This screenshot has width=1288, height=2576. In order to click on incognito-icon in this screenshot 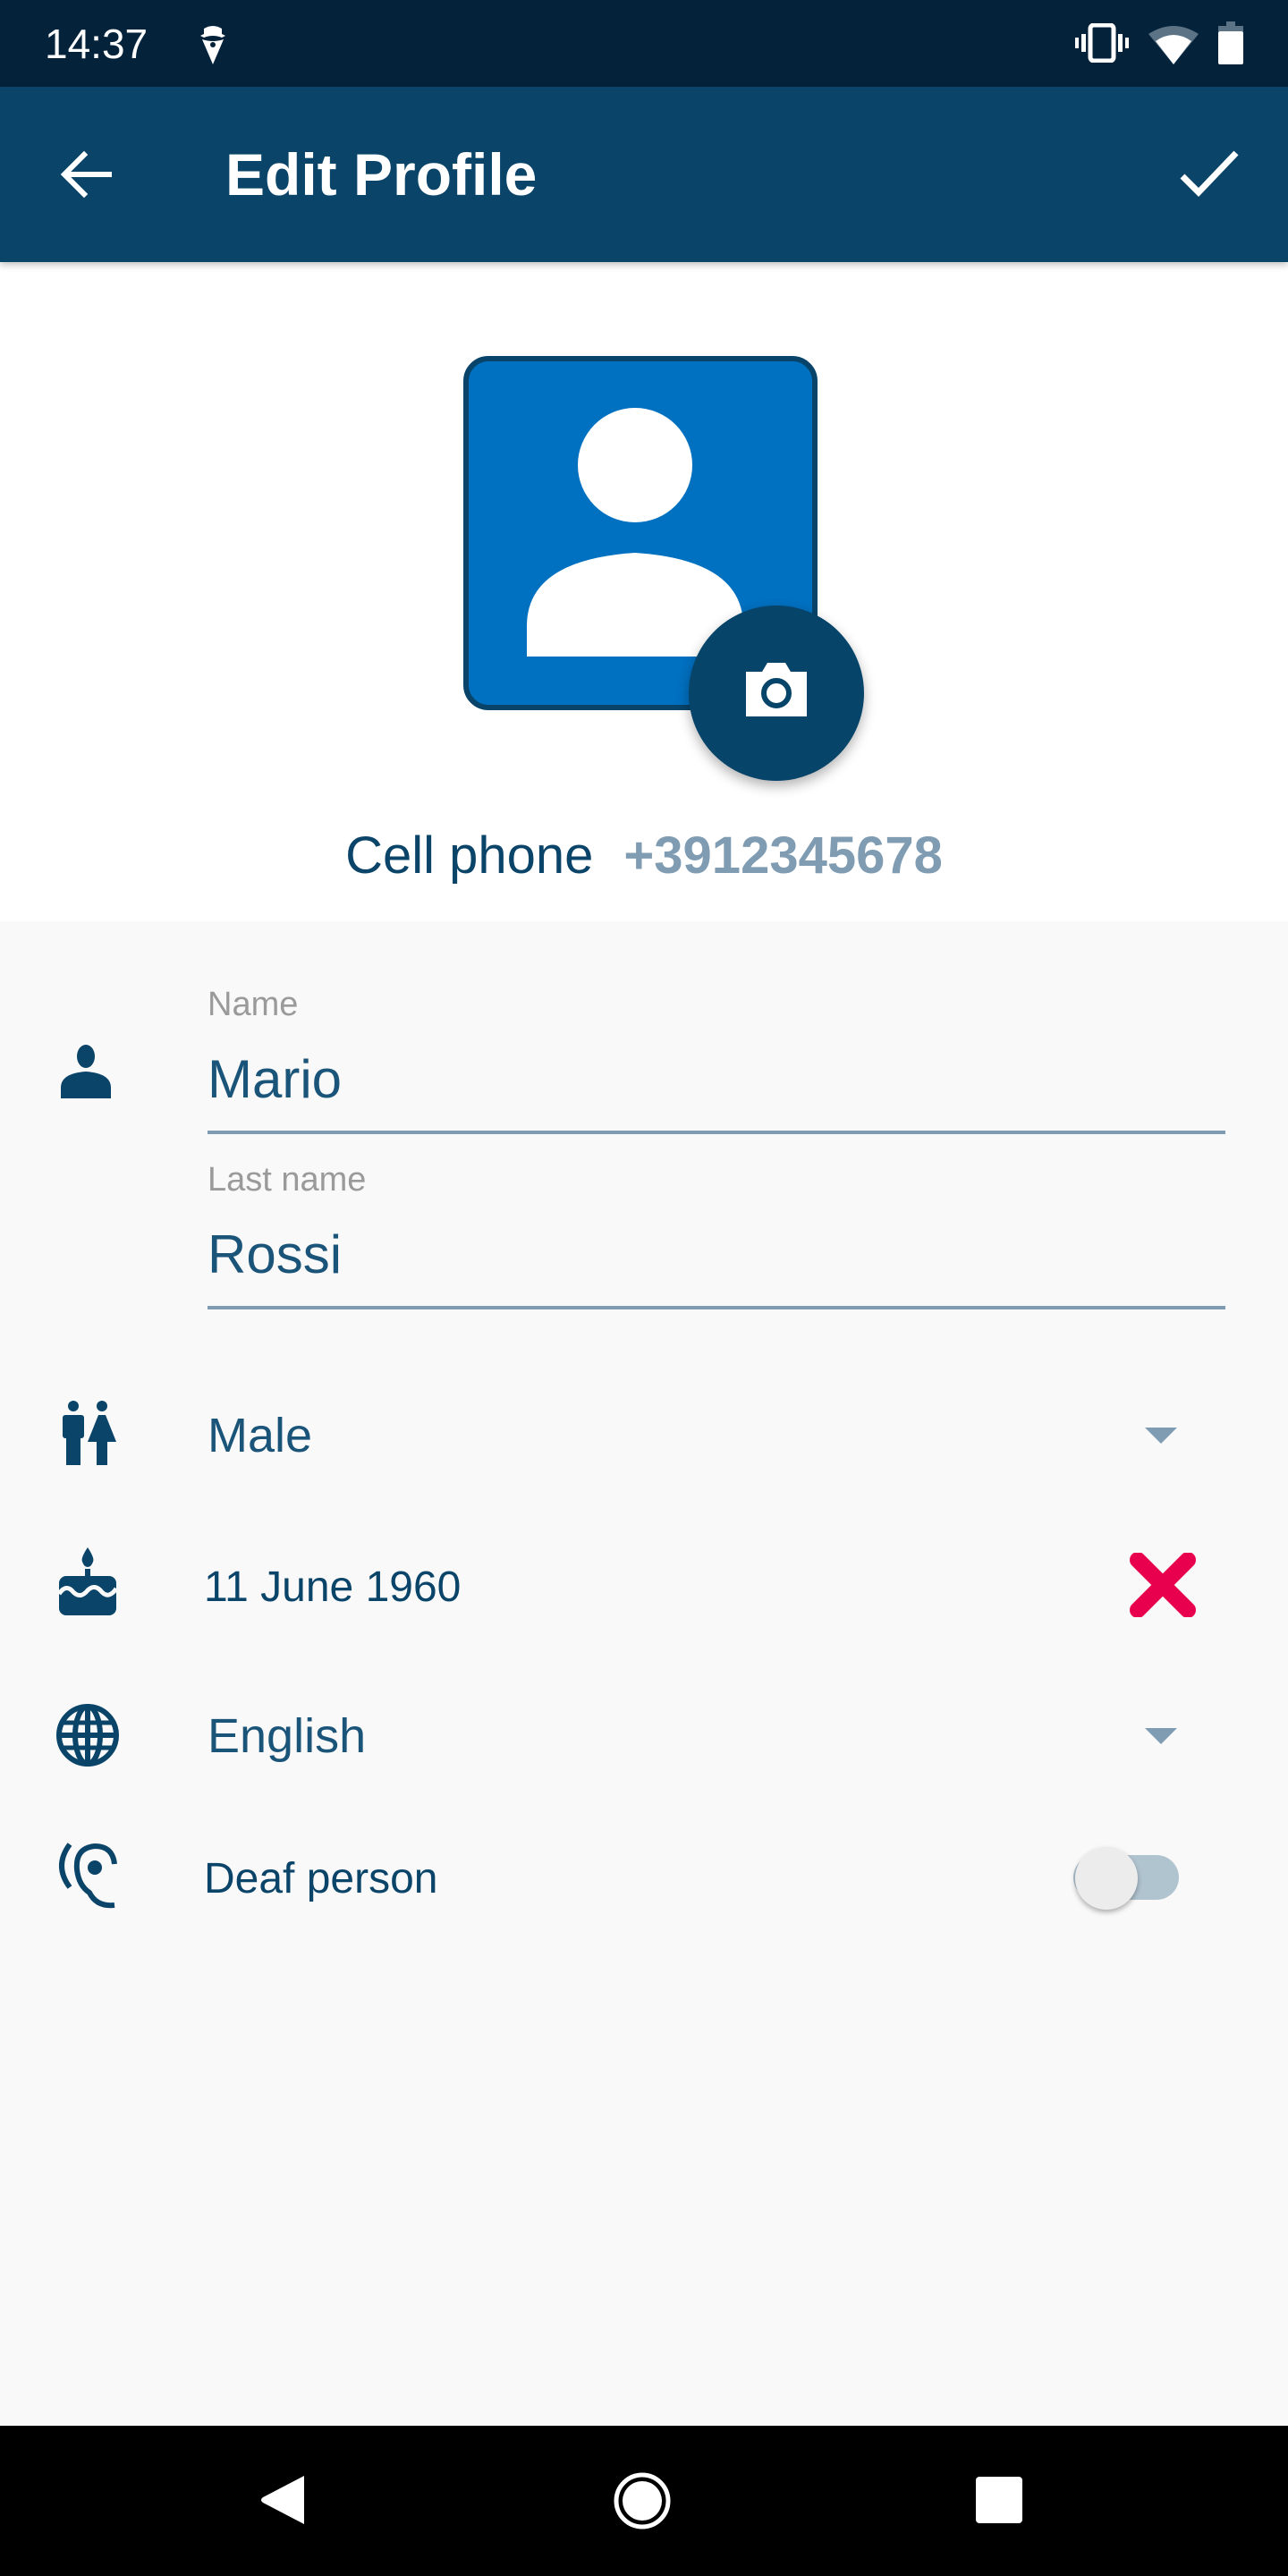, I will do `click(212, 45)`.